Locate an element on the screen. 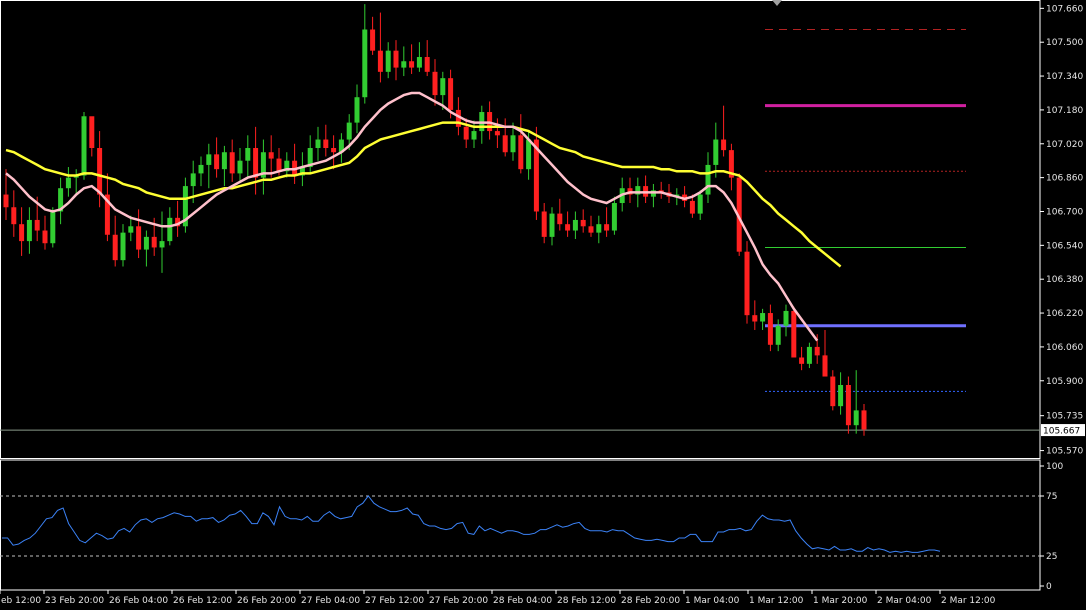  time-tick-label: 27 Feb 20:00 is located at coordinates (458, 601).